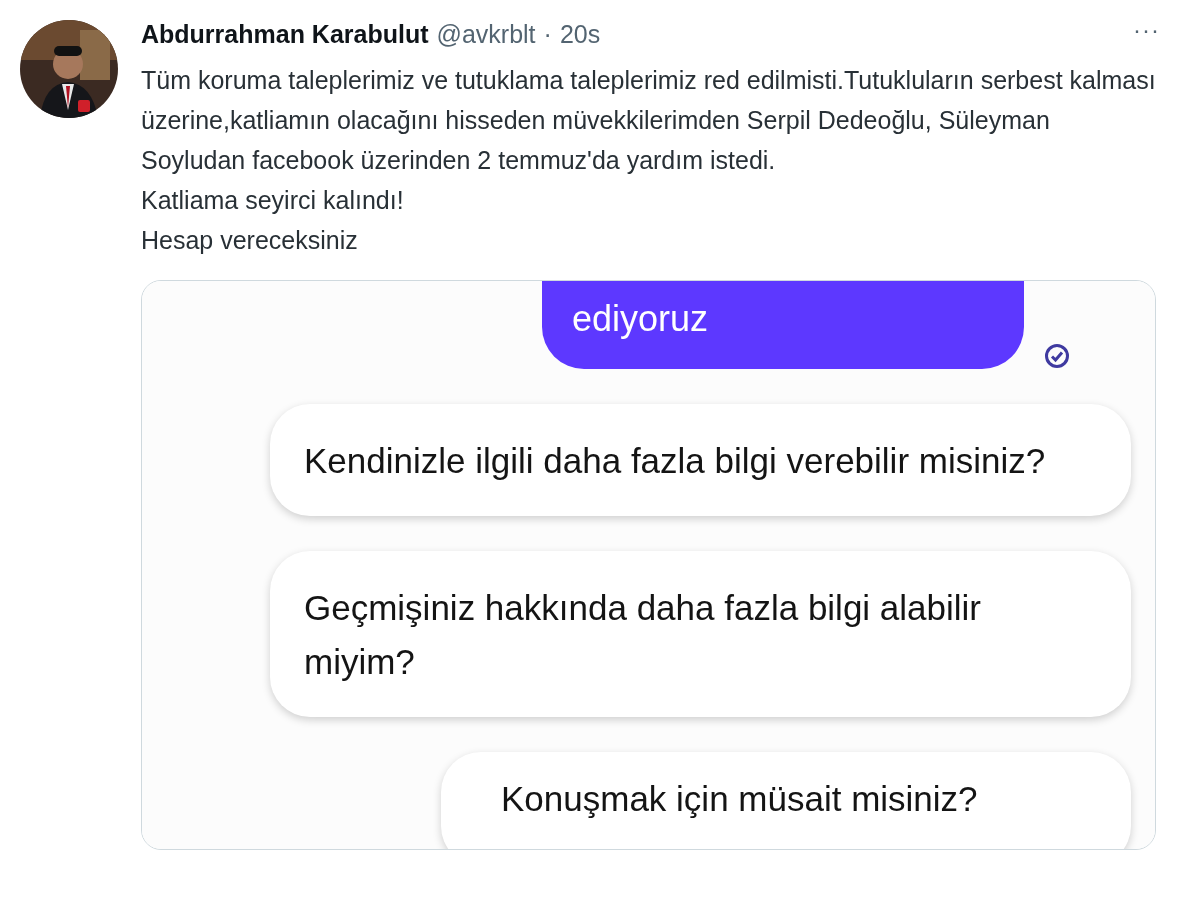 This screenshot has height=911, width=1200. Describe the element at coordinates (649, 120) in the screenshot. I see `tweet-text: Tüm koruma taleplerimiz ve tutuklama taleplerimiz red edilmisti.Tutukluların serbest kalması üzerine,katliamın olacağını hisseden müvekkilerimden Serpil Dedeoğlu, Süleyman Soyludan facebook üzerinden 2 temmuz'da yardım istedi.` at that location.